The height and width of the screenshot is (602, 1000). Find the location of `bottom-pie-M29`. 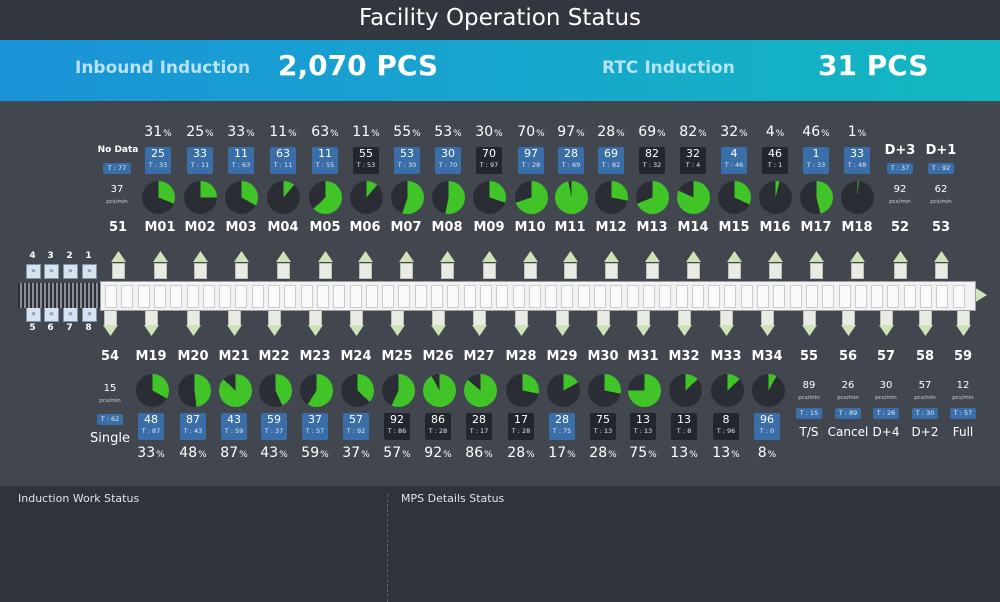

bottom-pie-M29 is located at coordinates (563, 390).